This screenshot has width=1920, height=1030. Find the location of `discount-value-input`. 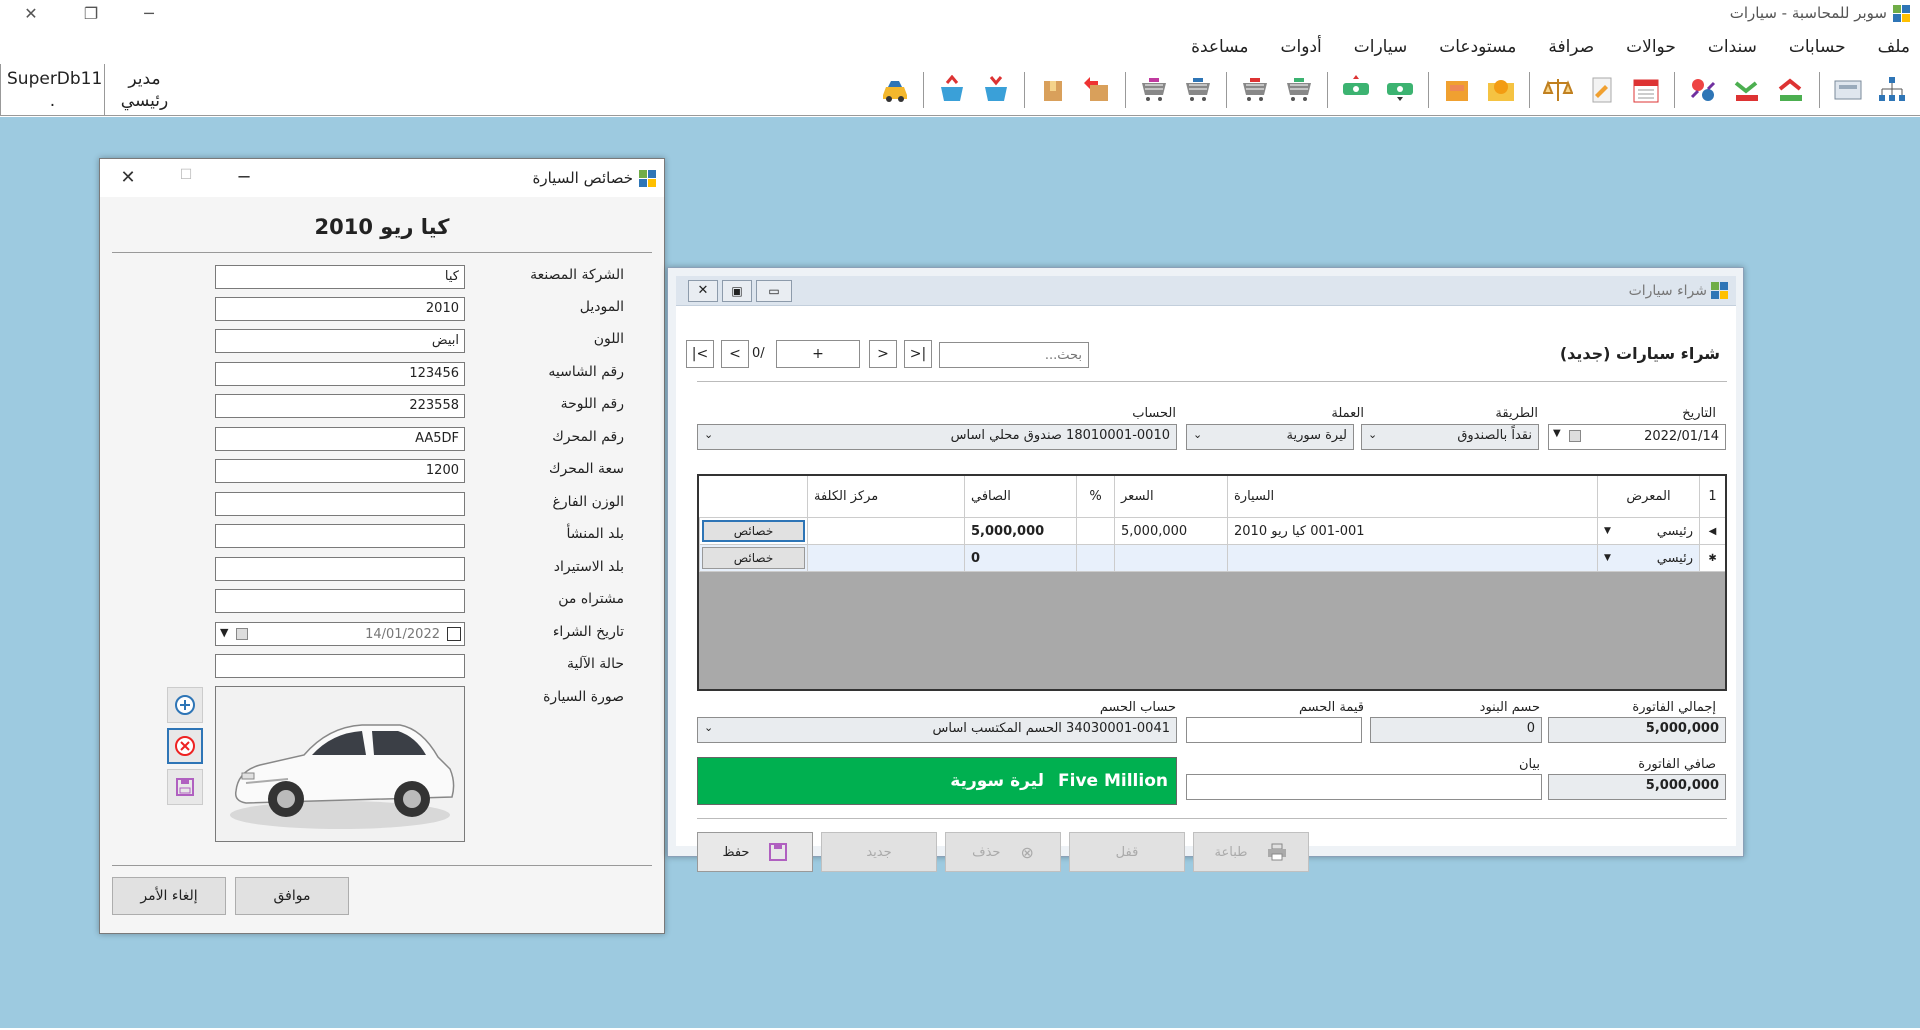

discount-value-input is located at coordinates (1274, 730).